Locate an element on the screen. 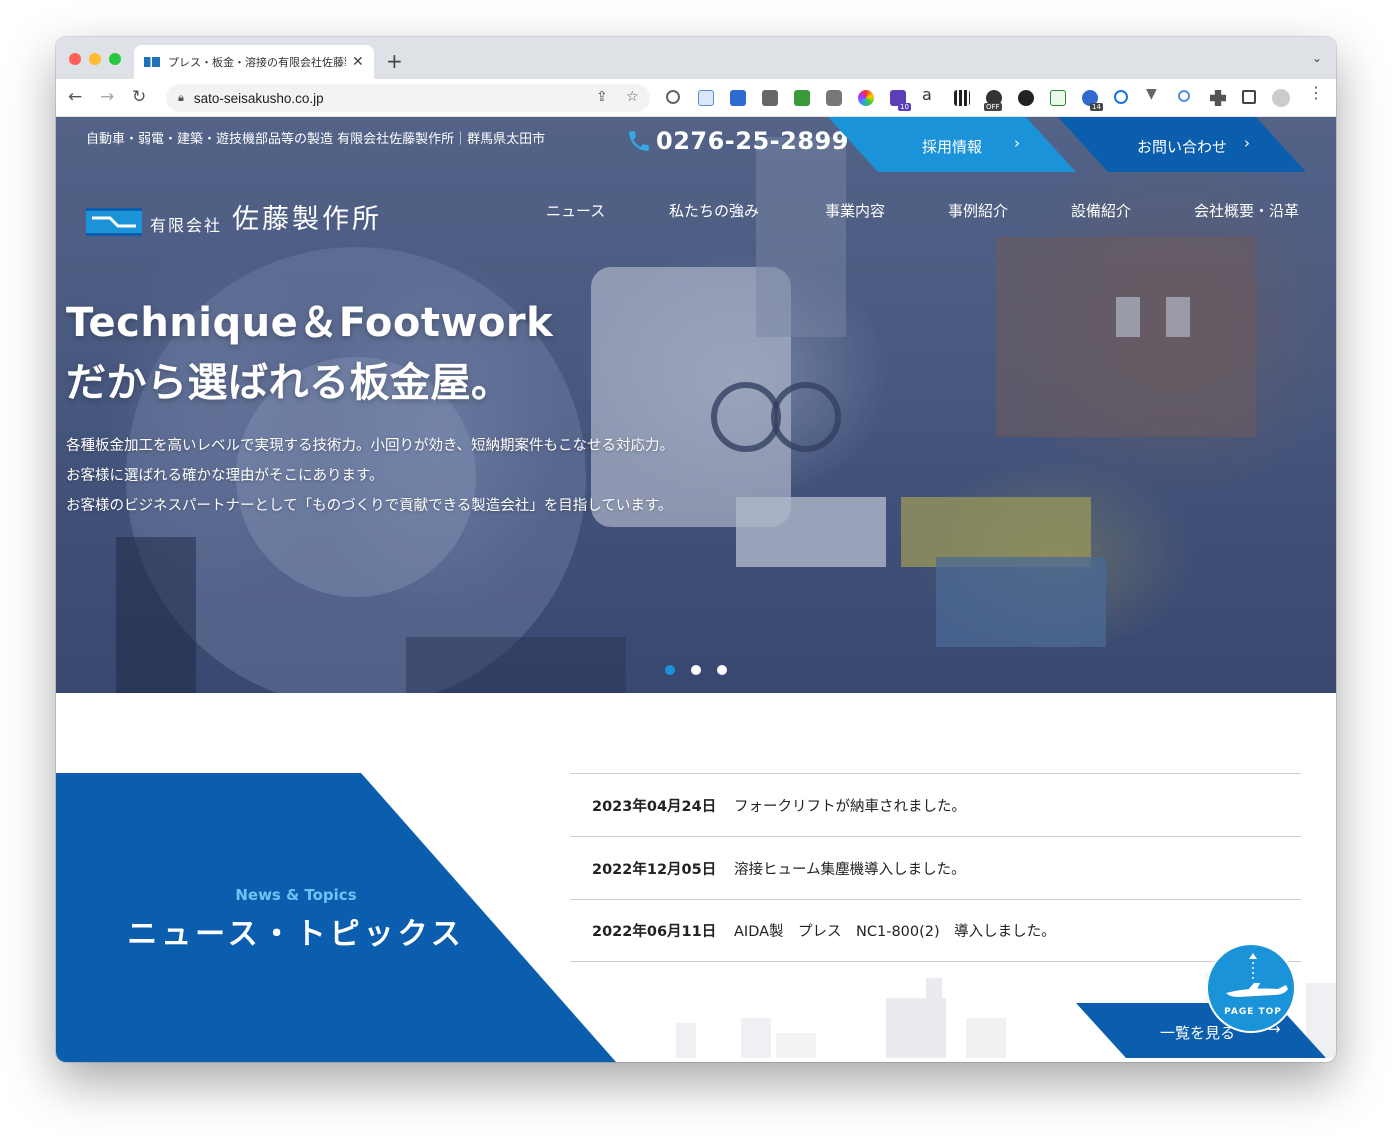 This screenshot has height=1136, width=1392. amazon-extension-icon: a is located at coordinates (930, 94).